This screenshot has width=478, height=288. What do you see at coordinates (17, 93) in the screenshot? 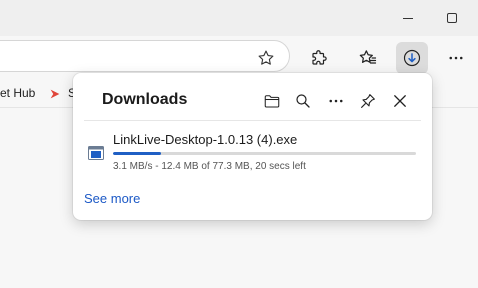
I see `favorite-item: et Hub` at bounding box center [17, 93].